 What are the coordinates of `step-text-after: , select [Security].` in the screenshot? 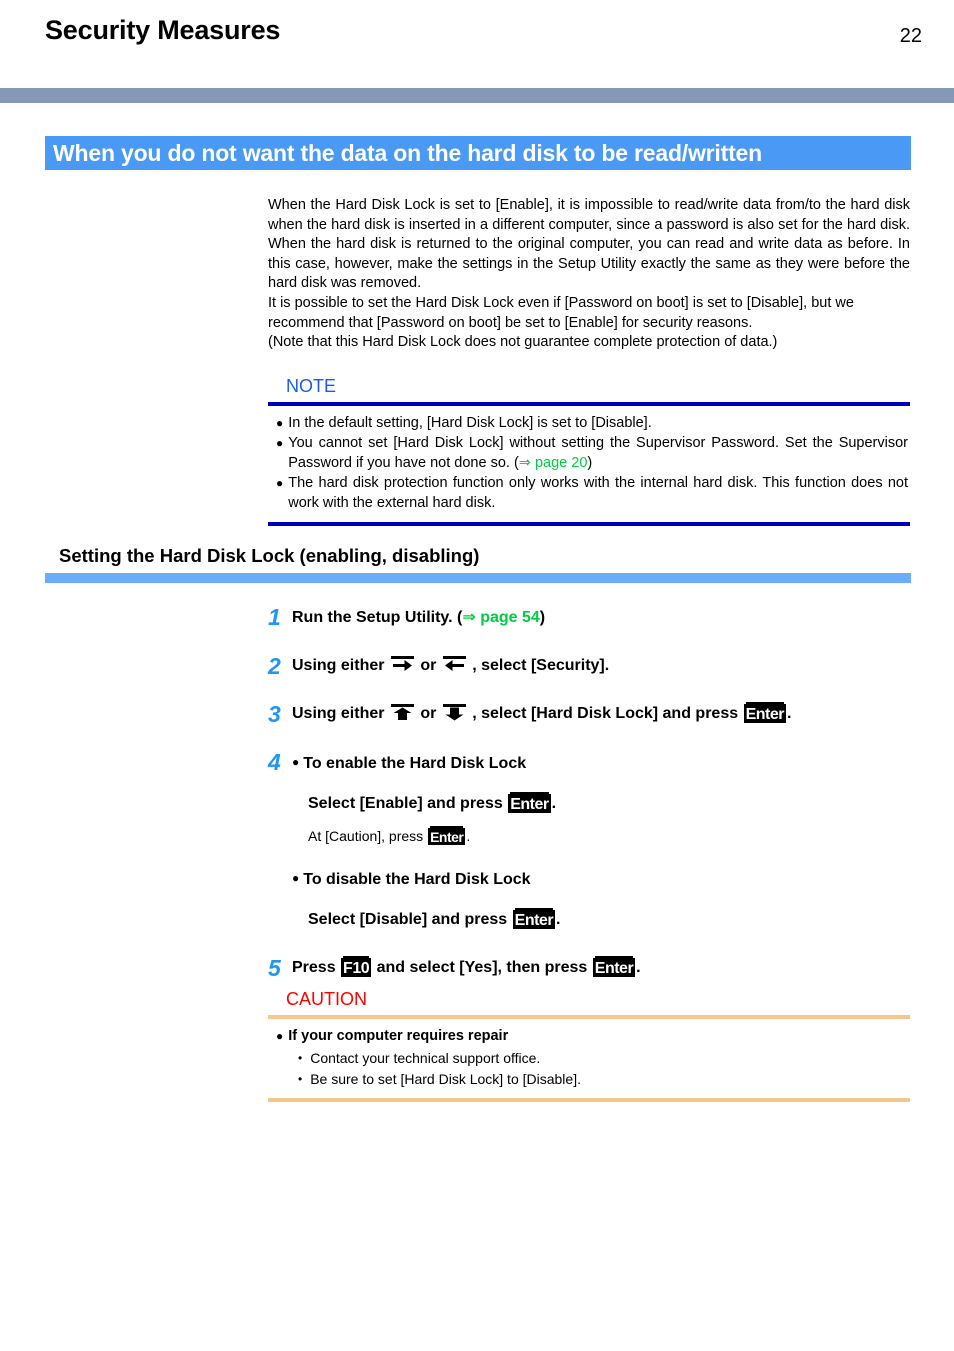 It's located at (538, 665).